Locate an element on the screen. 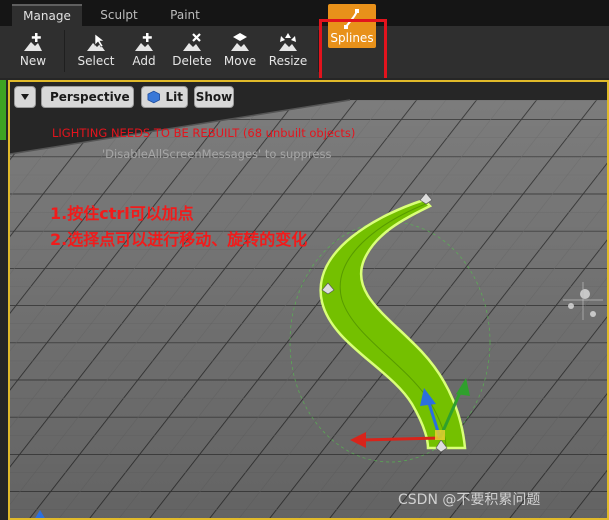  select-icon is located at coordinates (96, 42).